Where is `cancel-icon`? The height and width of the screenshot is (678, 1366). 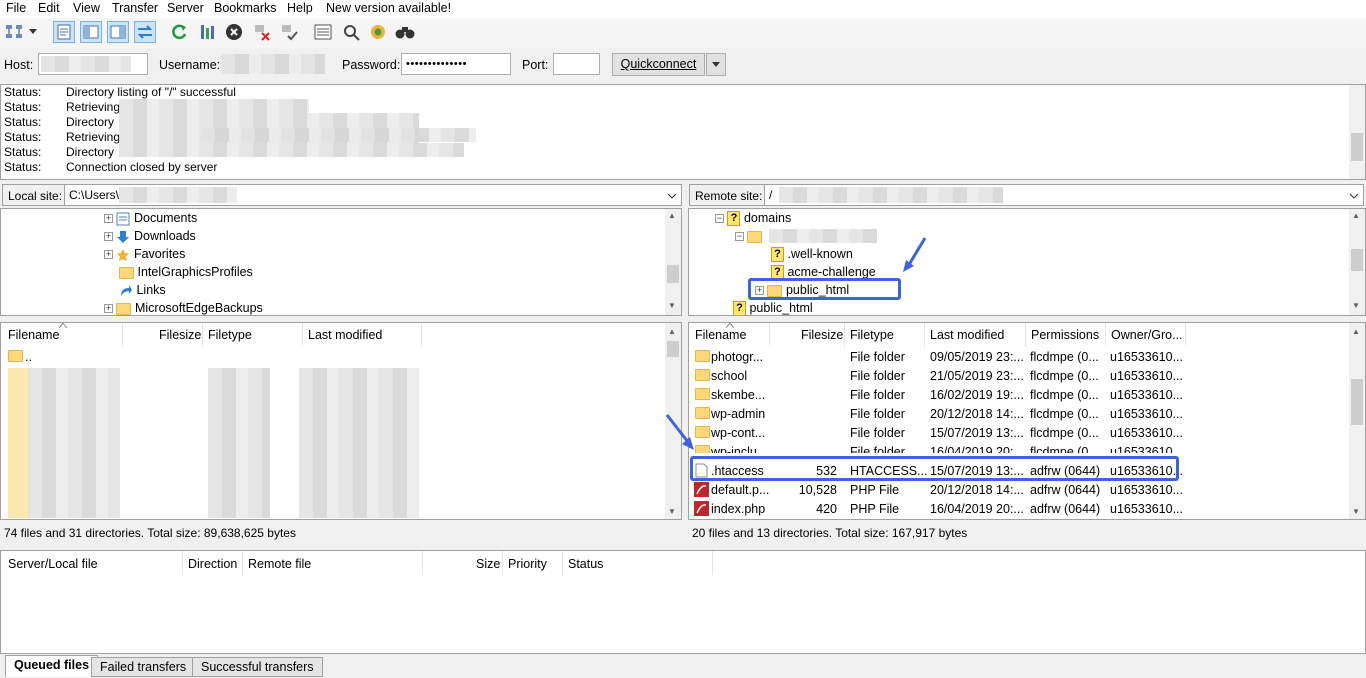
cancel-icon is located at coordinates (234, 32).